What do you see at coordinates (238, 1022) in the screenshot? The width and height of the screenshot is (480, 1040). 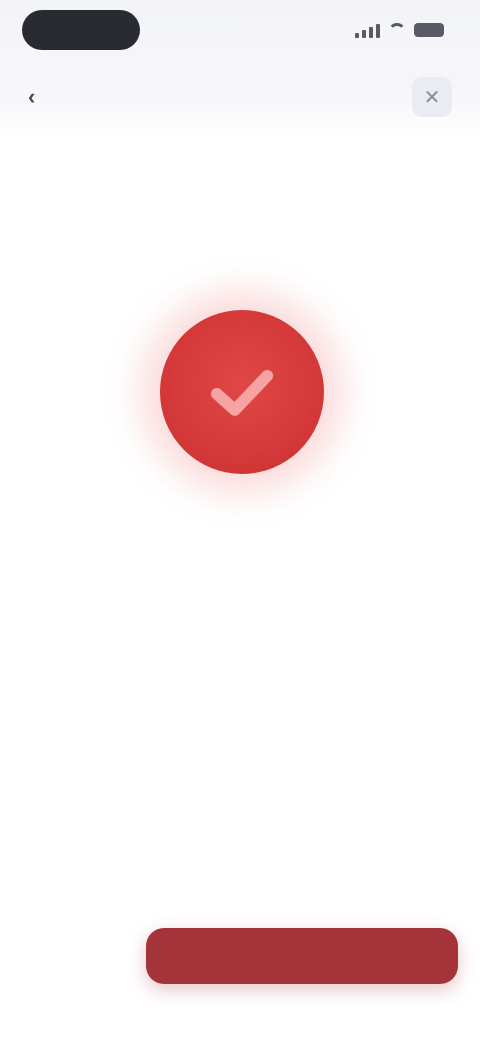 I see `secondary-action-link` at bounding box center [238, 1022].